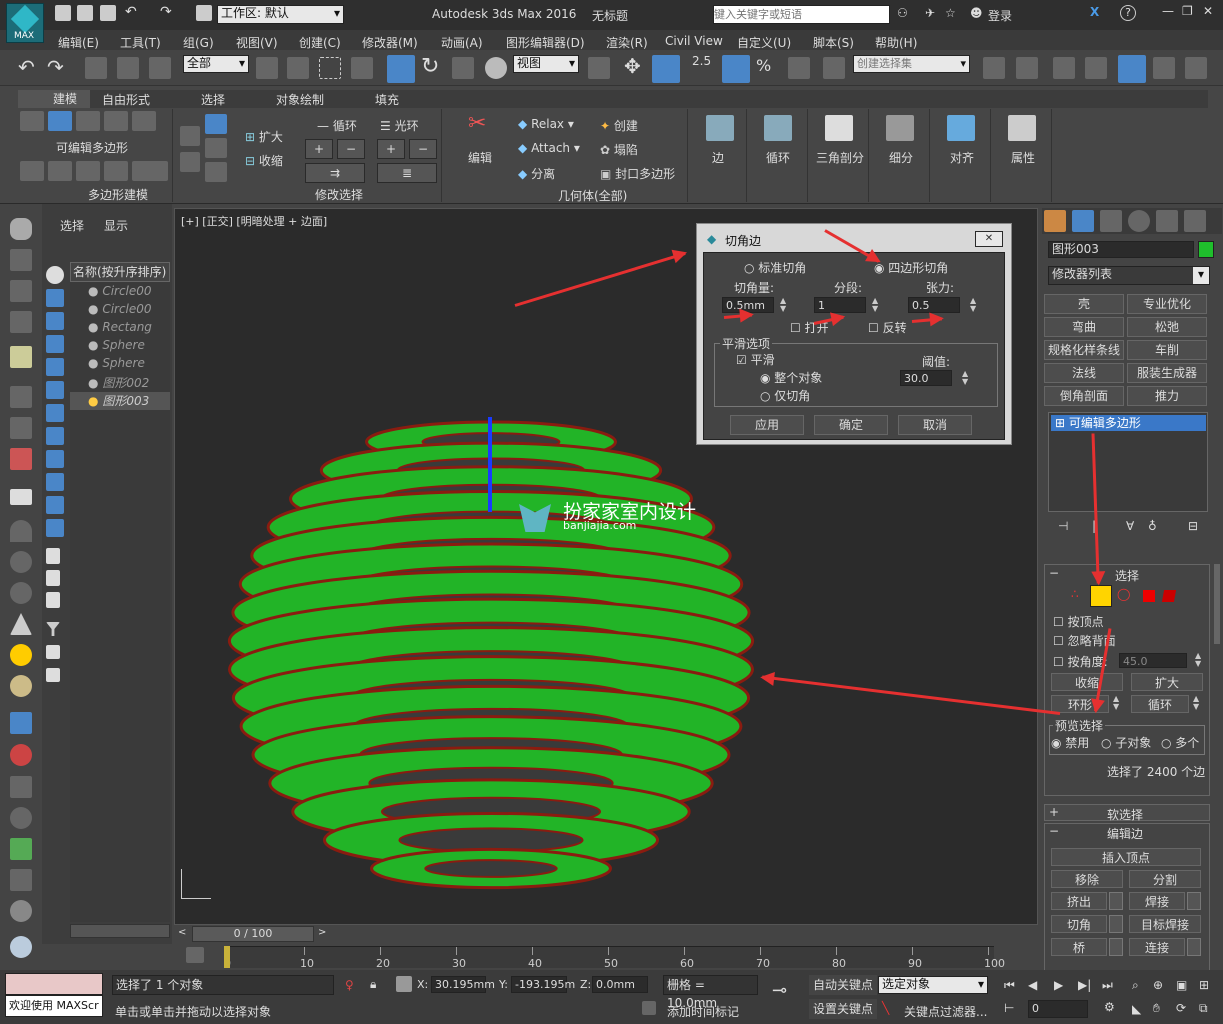  Describe the element at coordinates (1167, 373) in the screenshot. I see `mod-garment-button: 服装生成器` at that location.